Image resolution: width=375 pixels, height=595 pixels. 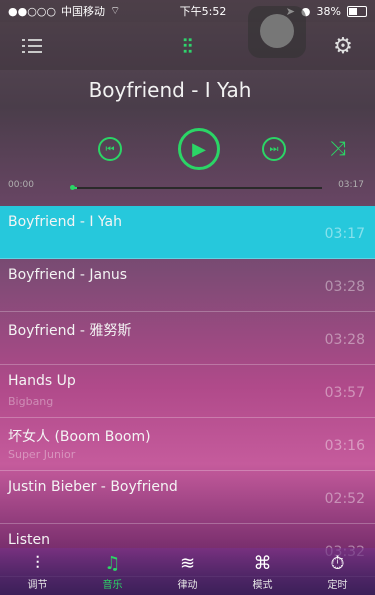 I want to click on tab-timer: ⏱ 定时, so click(x=338, y=572).